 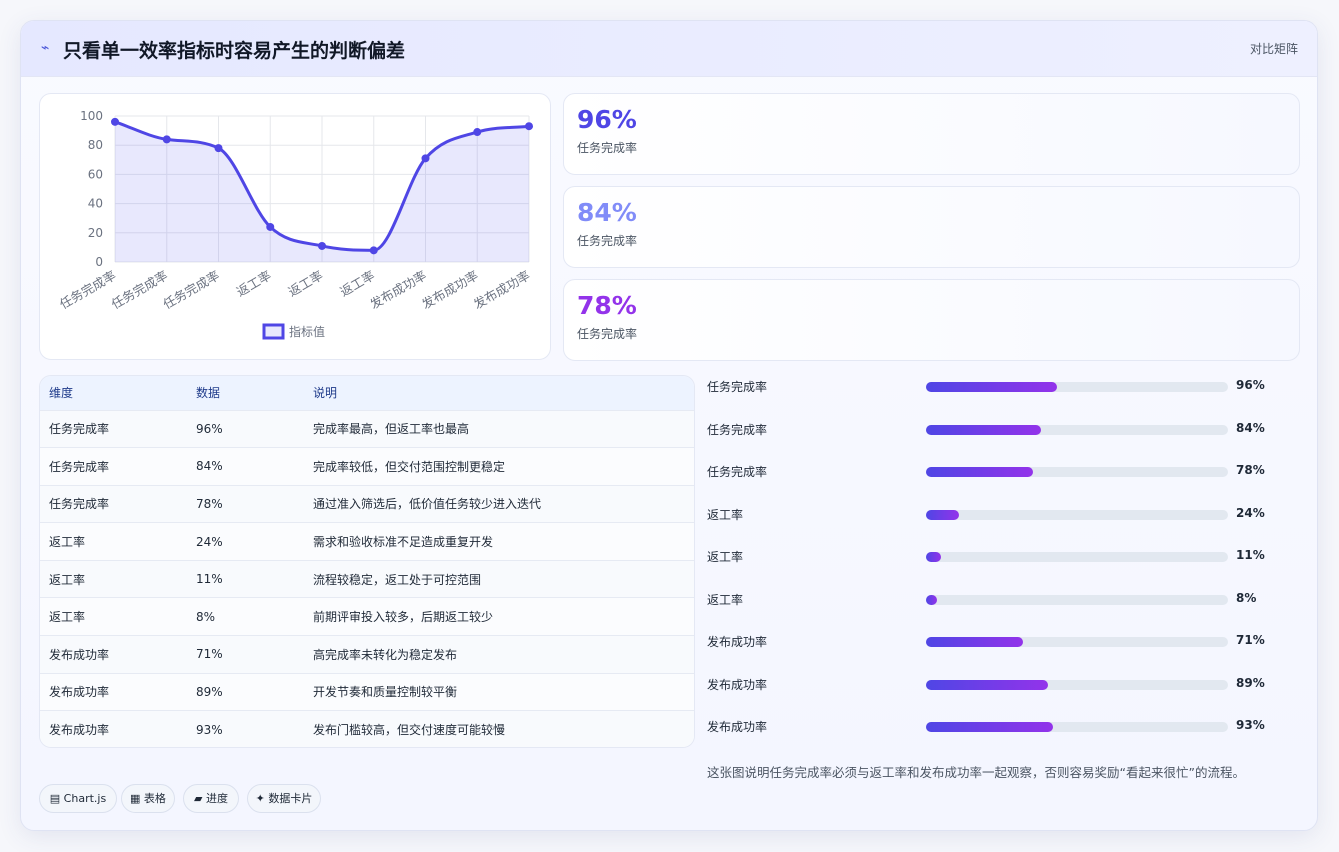 I want to click on legend-label: 指标值, so click(x=307, y=331).